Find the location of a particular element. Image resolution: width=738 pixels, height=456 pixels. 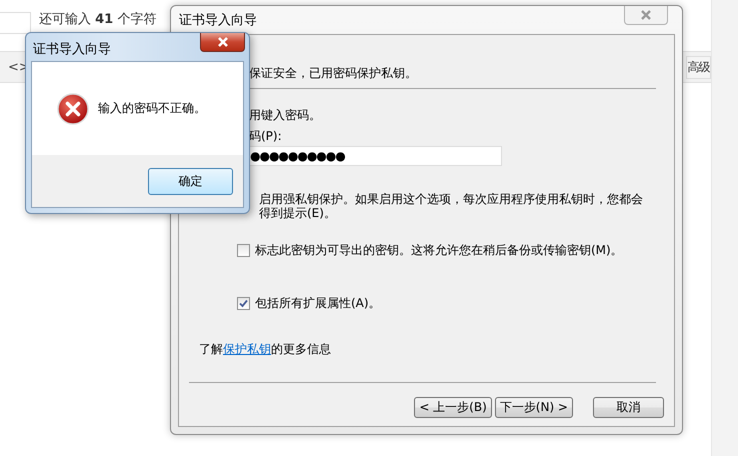

learn-more-text: 了解保护私钥的更多信息 is located at coordinates (265, 349).